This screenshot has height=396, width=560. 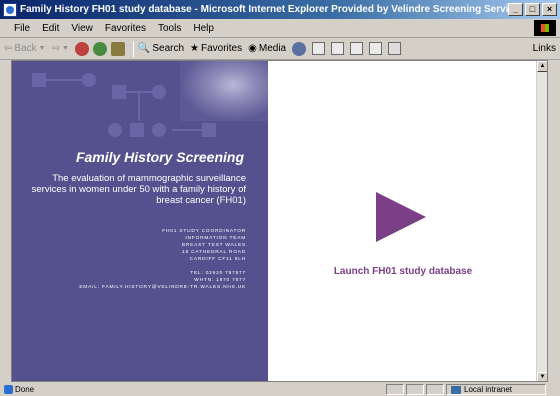 I want to click on status-bar: Done Local intranet, so click(x=280, y=389).